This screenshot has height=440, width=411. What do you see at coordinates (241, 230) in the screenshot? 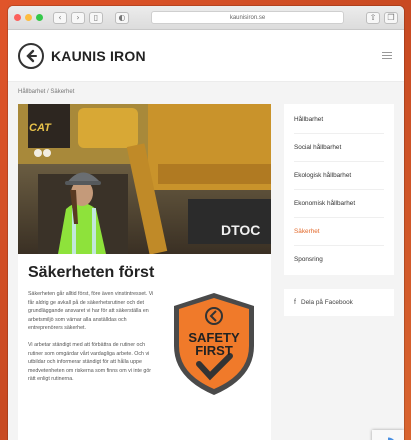
I see `hero-truck-text: DTOC` at bounding box center [241, 230].